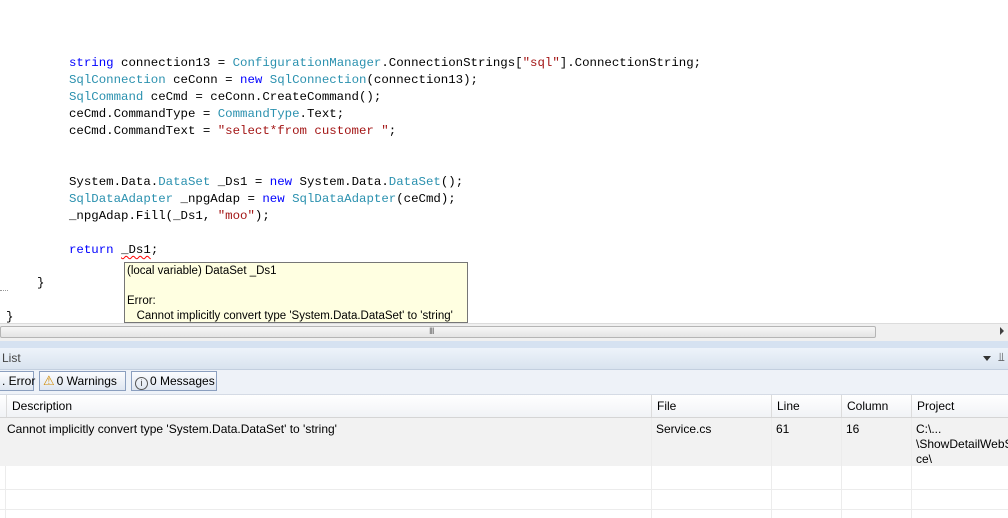  I want to click on code-token: .ConnectionStrings[, so click(452, 63).